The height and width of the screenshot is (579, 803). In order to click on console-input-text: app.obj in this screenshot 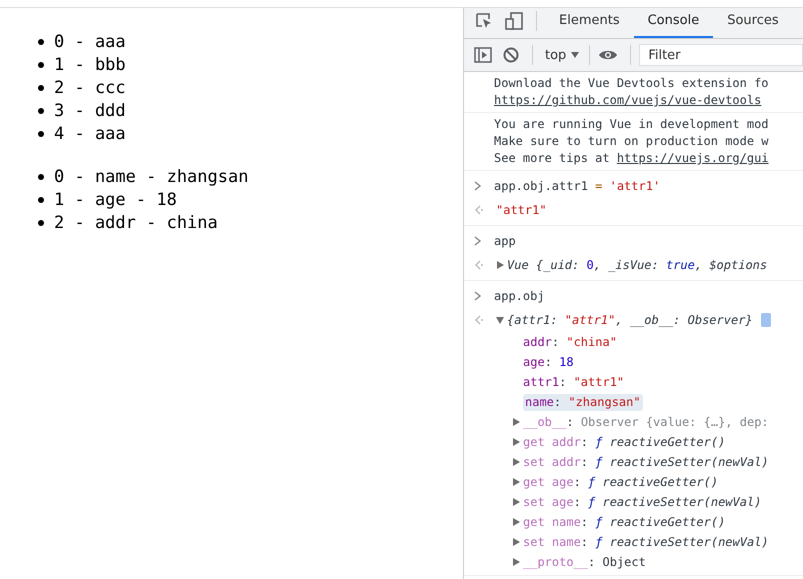, I will do `click(519, 296)`.